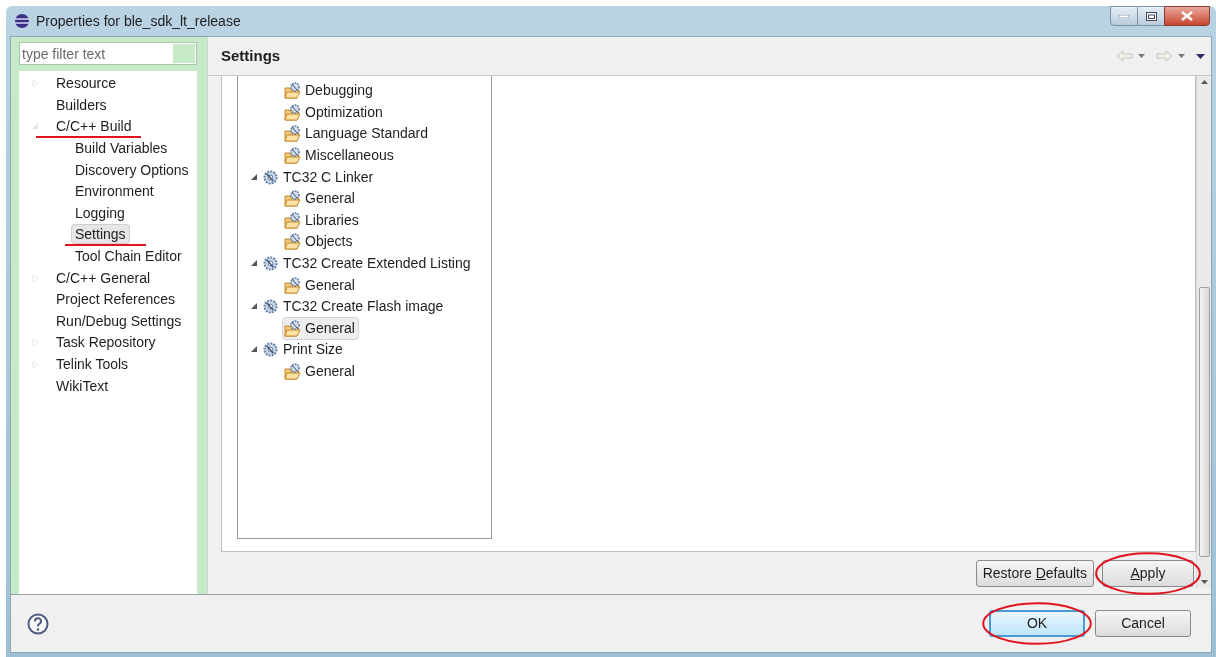  What do you see at coordinates (116, 299) in the screenshot?
I see `tree-item: Project References` at bounding box center [116, 299].